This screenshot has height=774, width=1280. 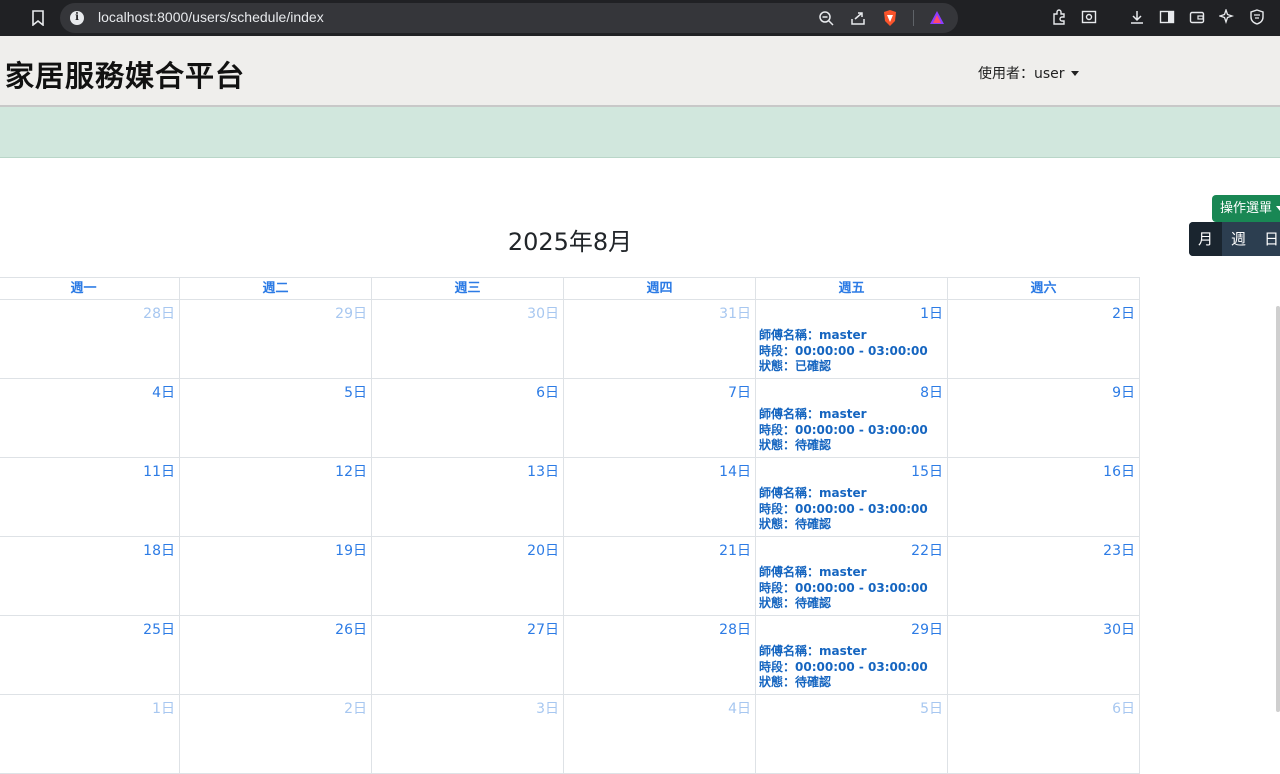 I want to click on day-number: 21日, so click(x=735, y=550).